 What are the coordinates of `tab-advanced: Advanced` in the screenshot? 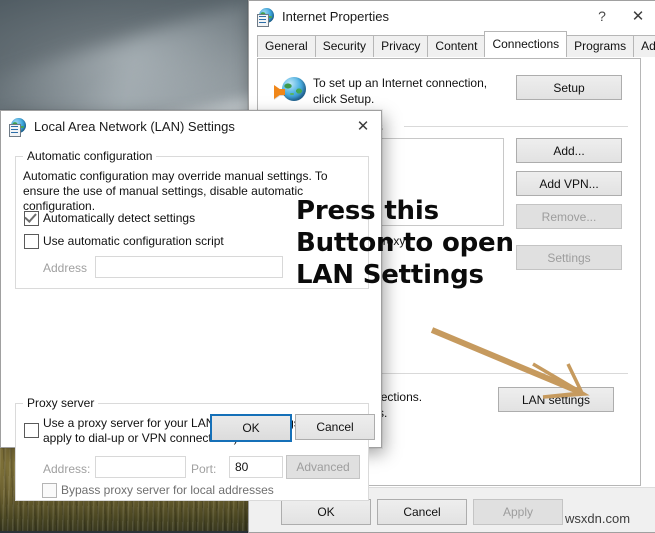 It's located at (644, 46).